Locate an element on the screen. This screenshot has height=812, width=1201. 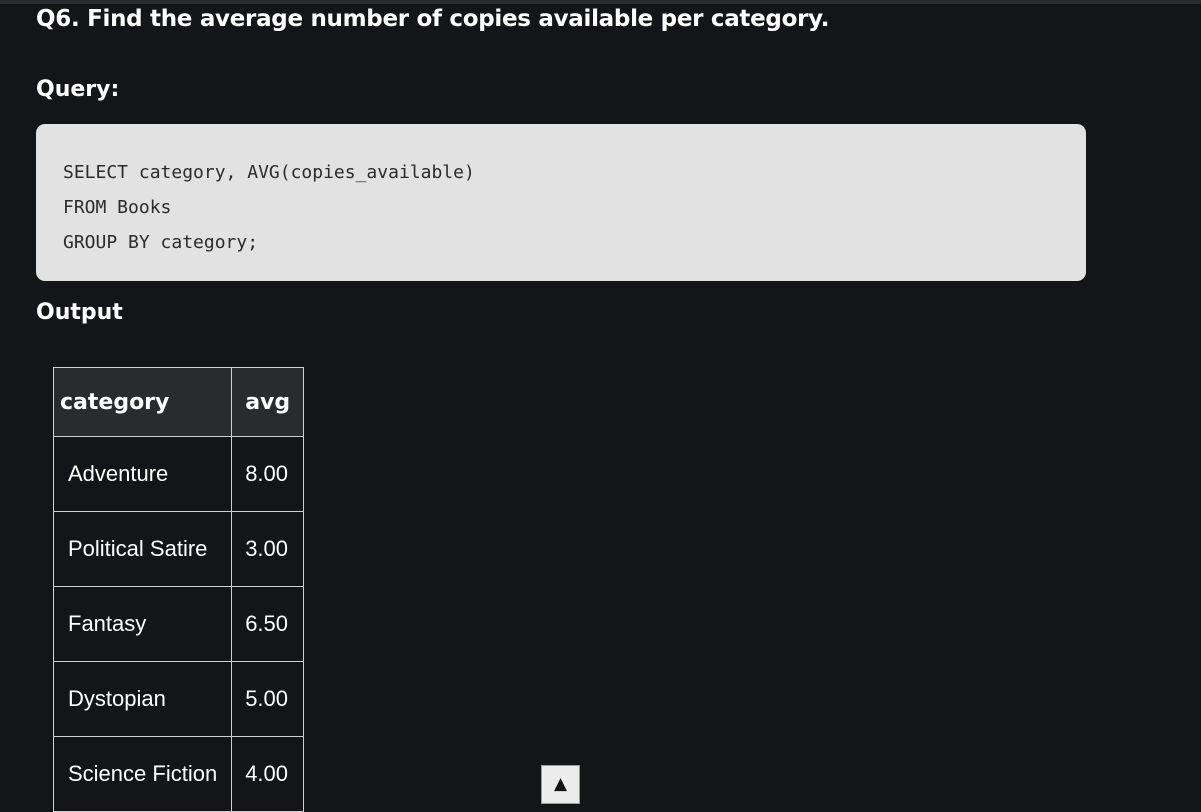
table-row: Dystopian 5.00 is located at coordinates (178, 699).